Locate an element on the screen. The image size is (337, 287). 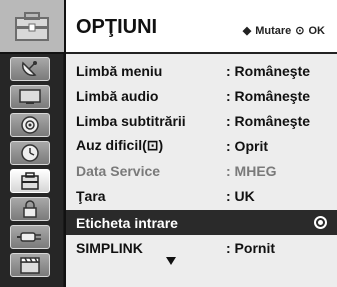
menu-row-audio-language: Limbă audio : Româneşte is located at coordinates (201, 95).